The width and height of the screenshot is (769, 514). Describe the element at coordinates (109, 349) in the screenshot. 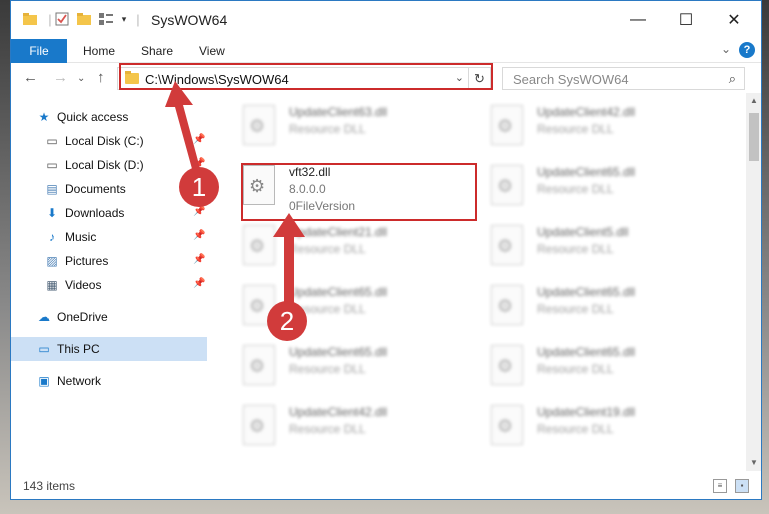

I see `sidebar-item-this-pc: ▭ This PC` at that location.